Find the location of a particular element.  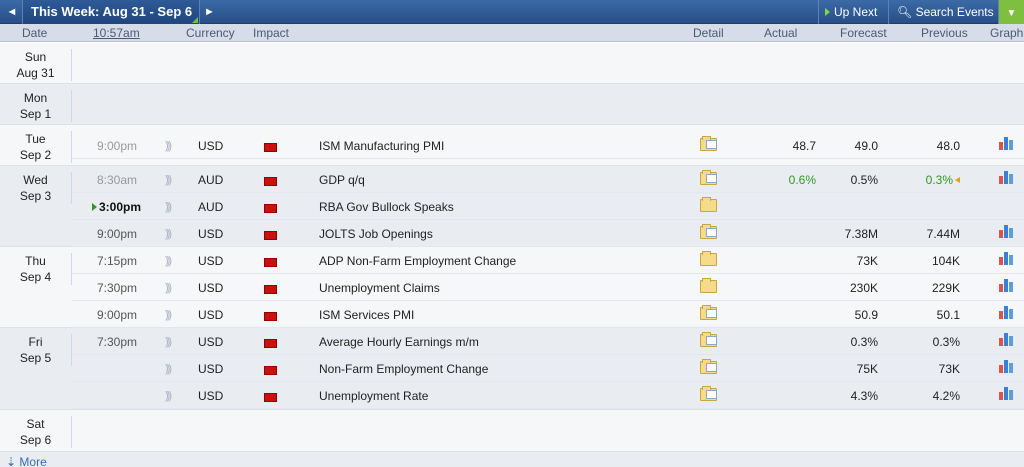

col-time: 10:57am is located at coordinates (116, 33).